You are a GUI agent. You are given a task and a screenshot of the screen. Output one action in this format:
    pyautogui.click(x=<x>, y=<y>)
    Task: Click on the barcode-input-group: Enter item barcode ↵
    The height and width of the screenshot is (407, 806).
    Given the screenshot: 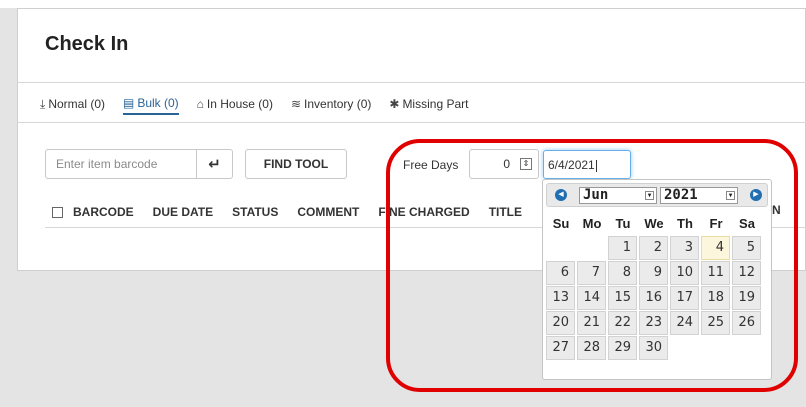 What is the action you would take?
    pyautogui.click(x=139, y=164)
    